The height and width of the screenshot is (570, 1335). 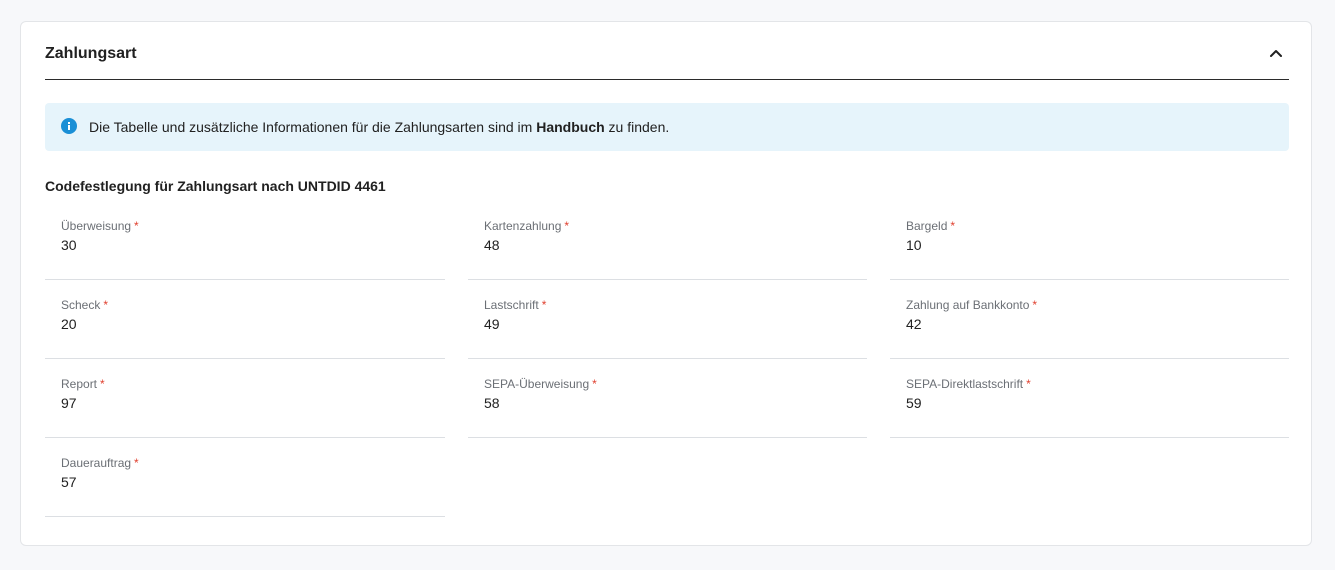 What do you see at coordinates (1089, 328) in the screenshot?
I see `field-zahlung-auf-bankkonto: Zahlung auf Bankkonto * 42` at bounding box center [1089, 328].